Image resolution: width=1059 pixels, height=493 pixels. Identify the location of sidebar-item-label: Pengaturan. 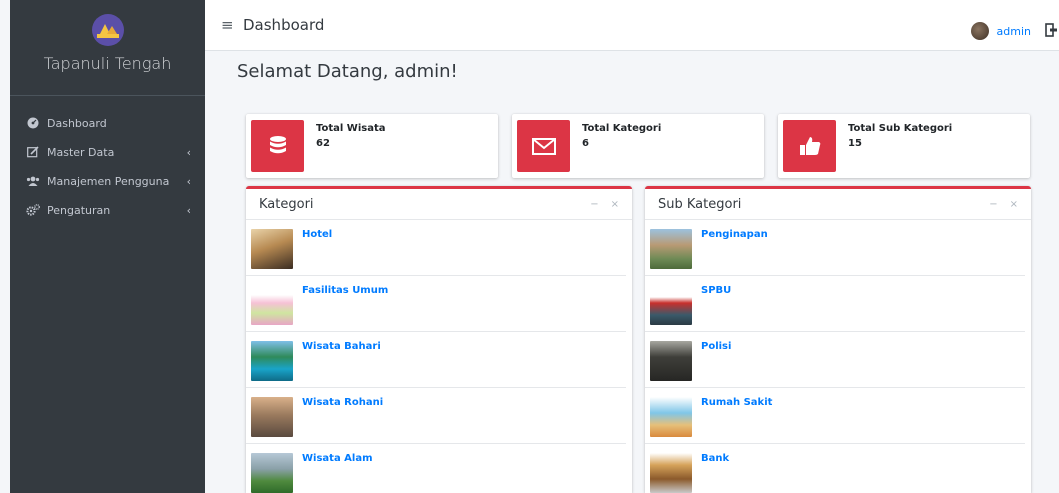
(79, 210).